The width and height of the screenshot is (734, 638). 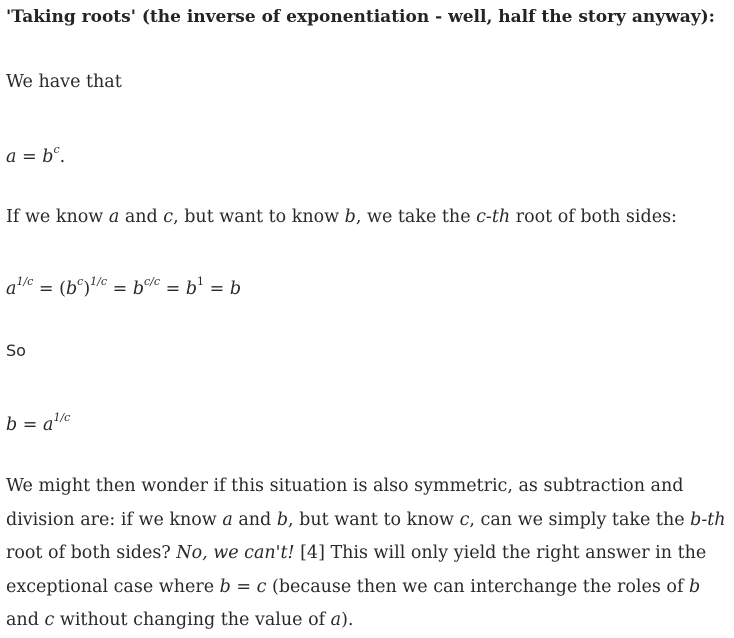 What do you see at coordinates (152, 281) in the screenshot?
I see `exponent-c-over-c: c/c` at bounding box center [152, 281].